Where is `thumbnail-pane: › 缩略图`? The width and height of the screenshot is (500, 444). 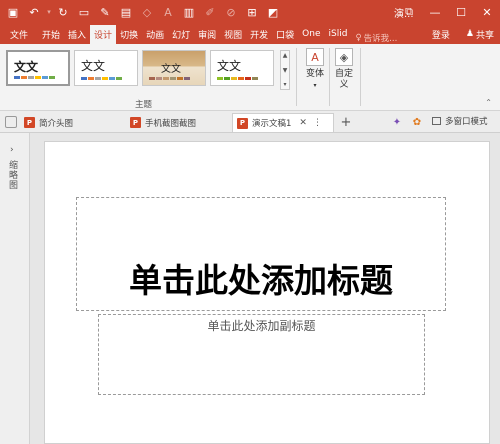
thumbnail-pane: › 缩略图 is located at coordinates (15, 288).